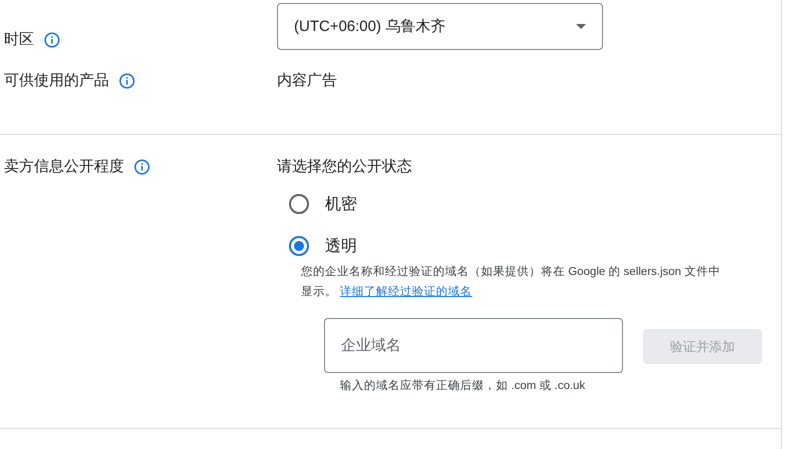 This screenshot has width=791, height=449. What do you see at coordinates (511, 282) in the screenshot?
I see `description-text: 您的企业名称和经过验证的域名（如果提供）将在 Google 的 sellers.json 文件中显示。 详细了解经过验证的域名` at bounding box center [511, 282].